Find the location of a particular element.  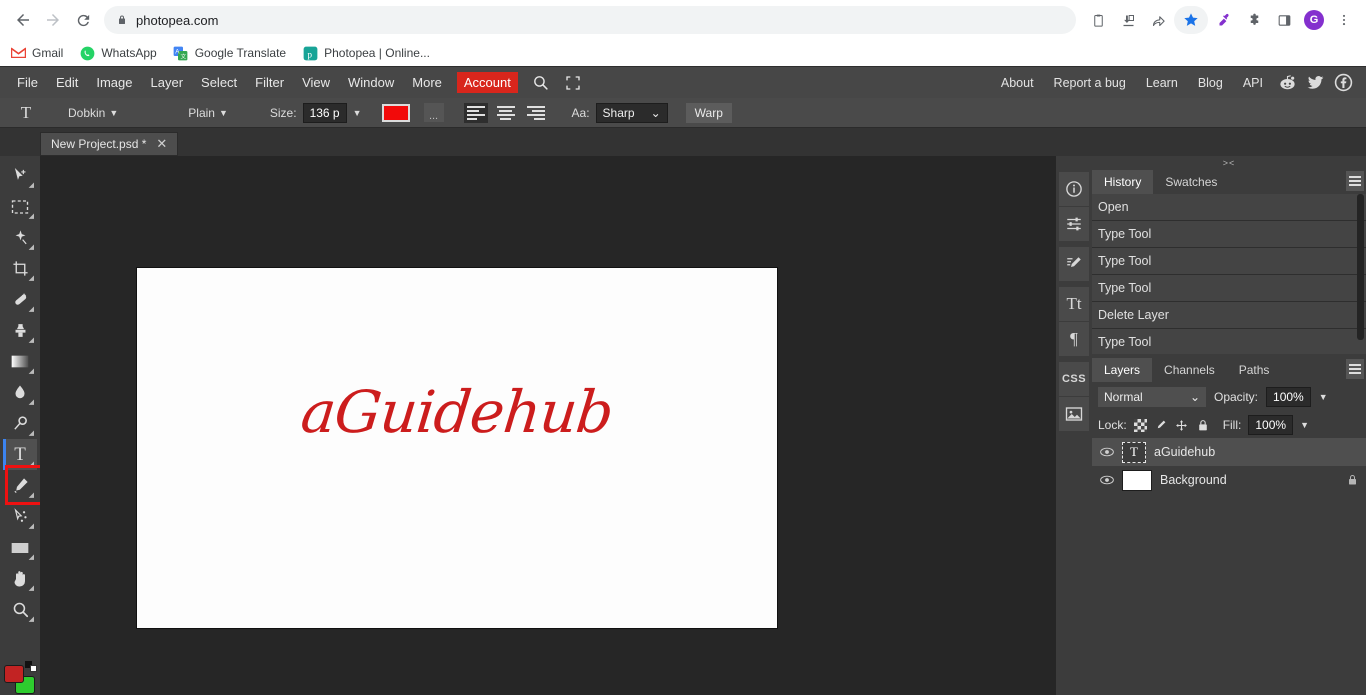

extensions-button is located at coordinates (1254, 20).